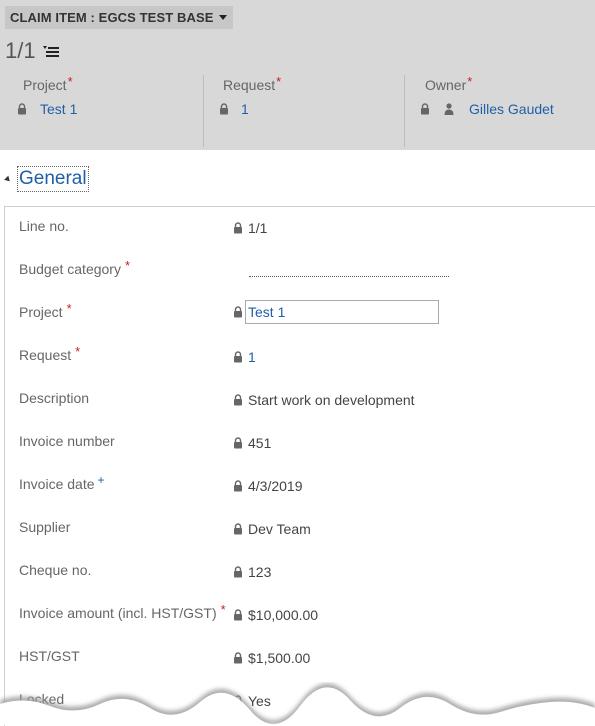 Image resolution: width=595 pixels, height=726 pixels. I want to click on project-input: Test 1, so click(342, 312).